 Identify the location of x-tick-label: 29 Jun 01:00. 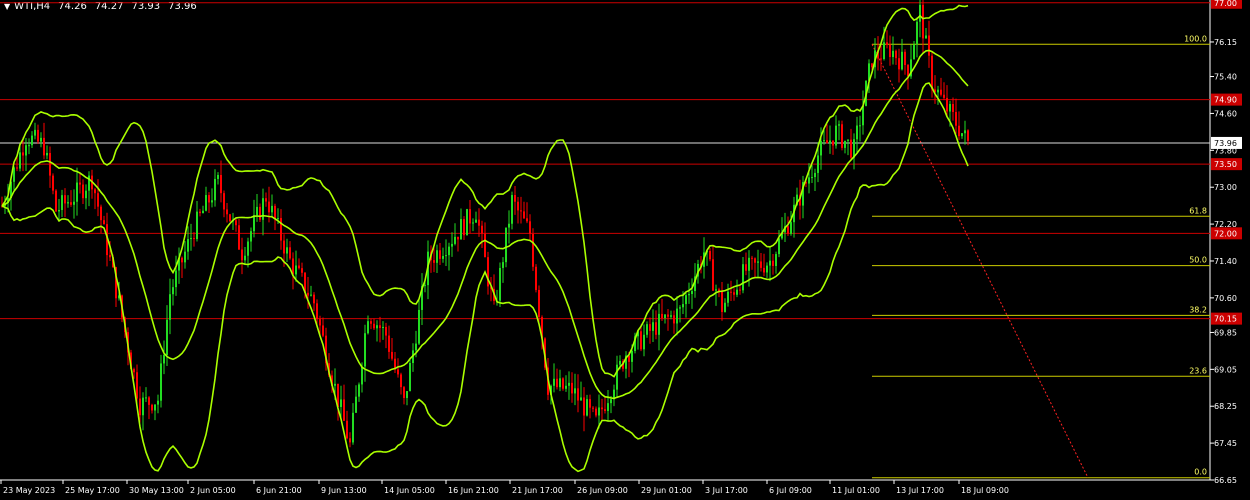
(666, 490).